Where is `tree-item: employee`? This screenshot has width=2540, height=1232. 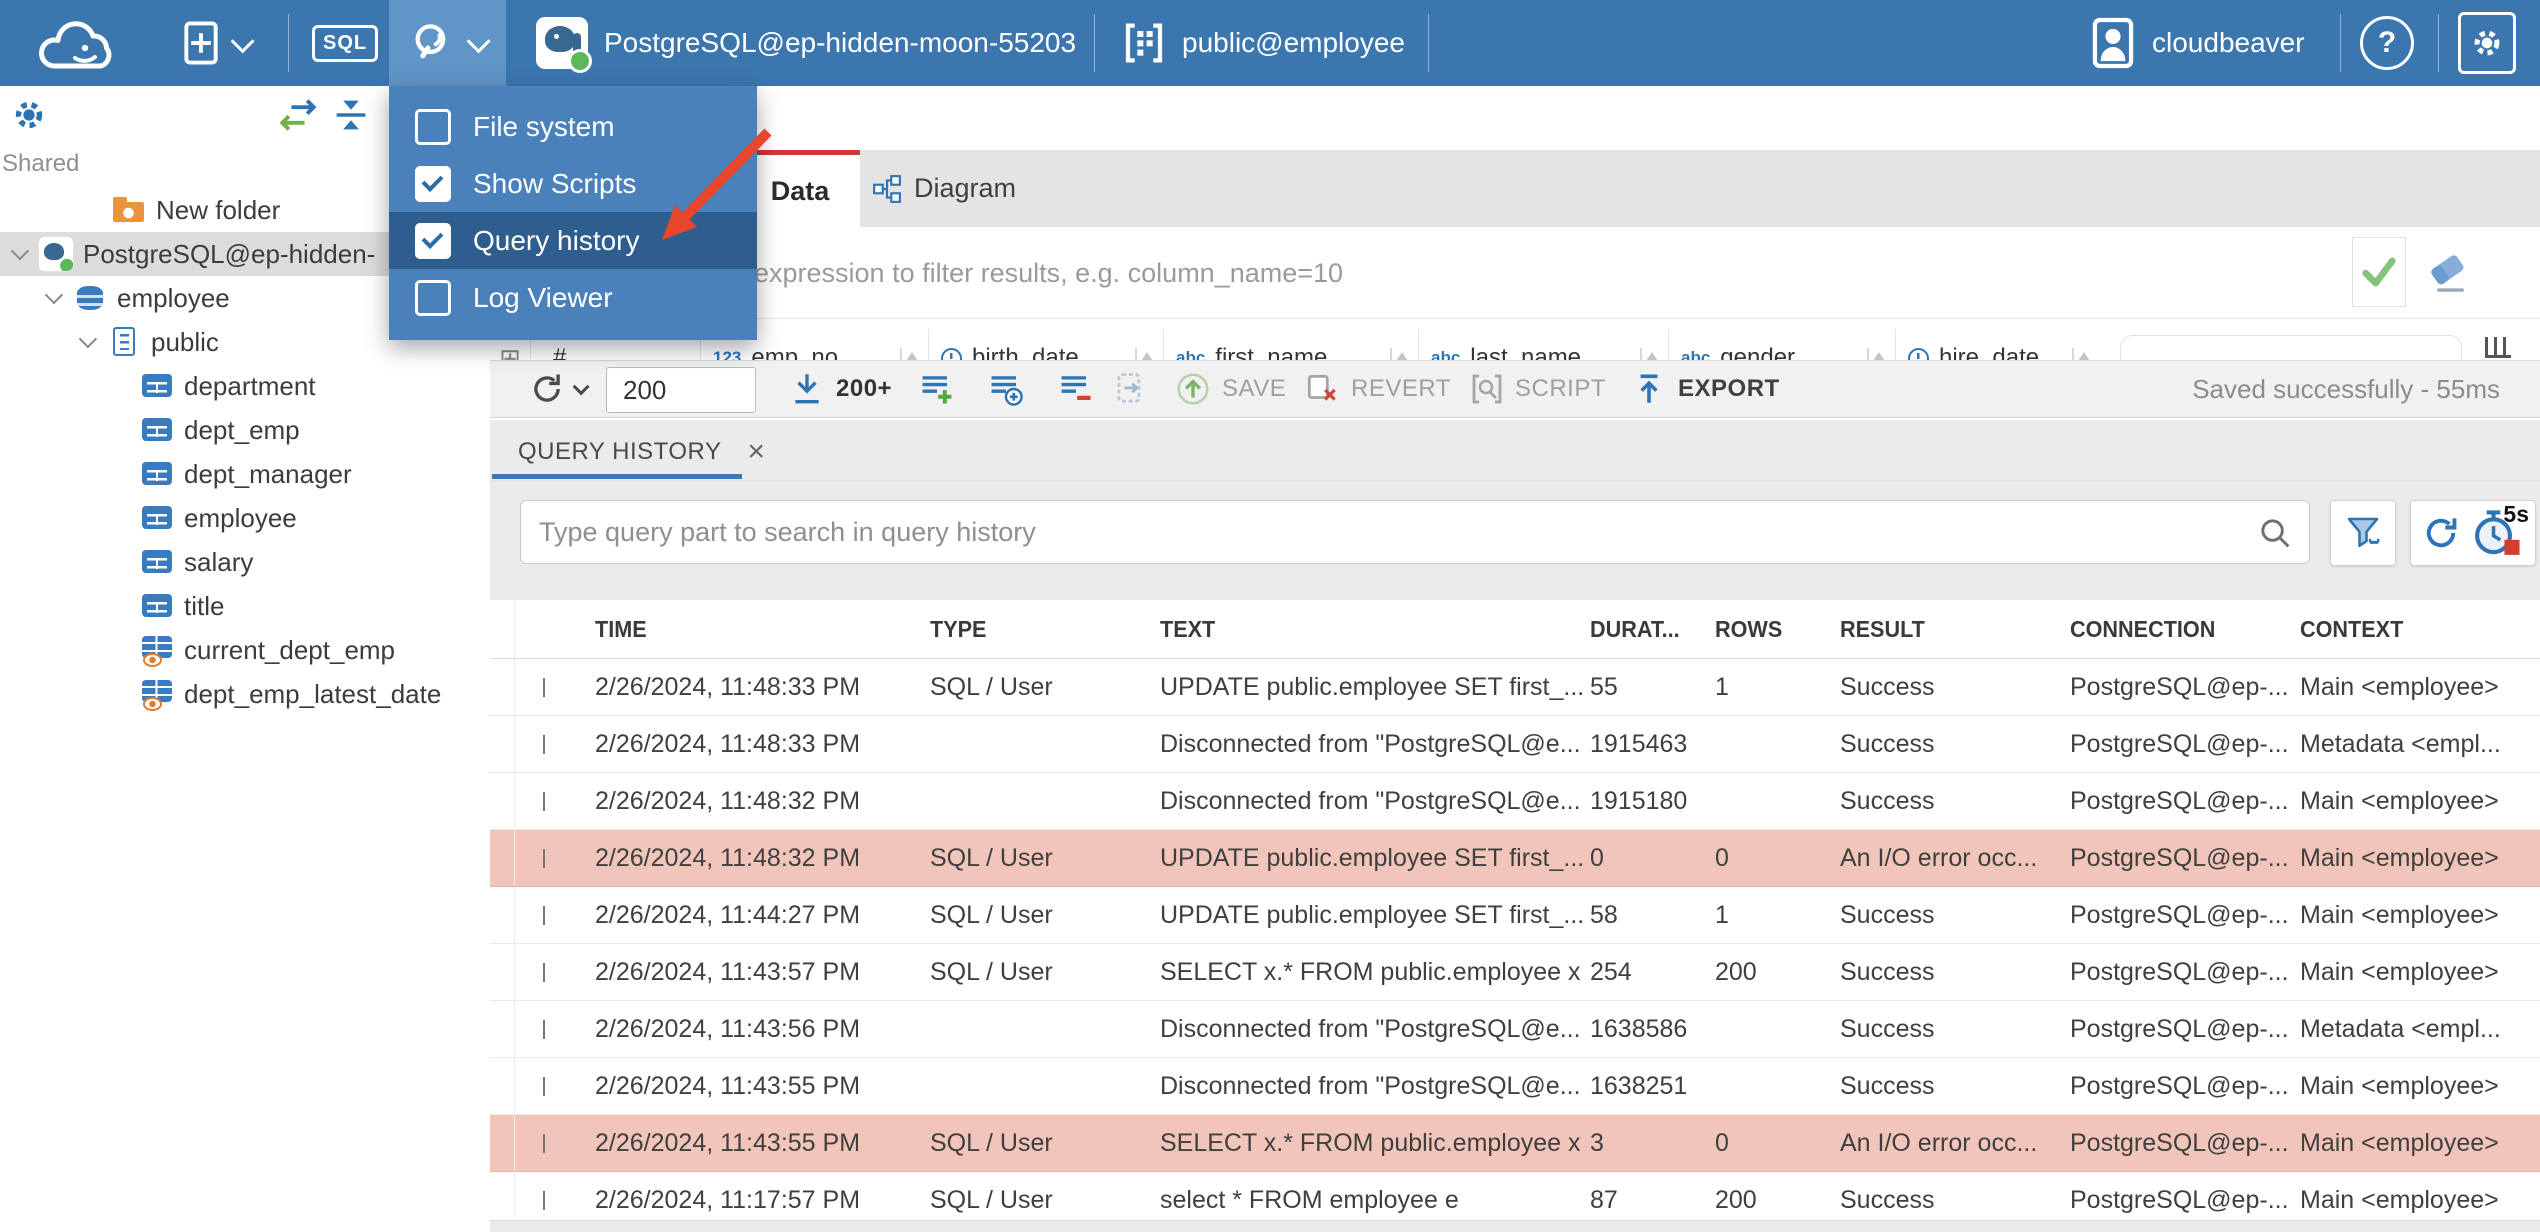
tree-item: employee is located at coordinates (245, 518).